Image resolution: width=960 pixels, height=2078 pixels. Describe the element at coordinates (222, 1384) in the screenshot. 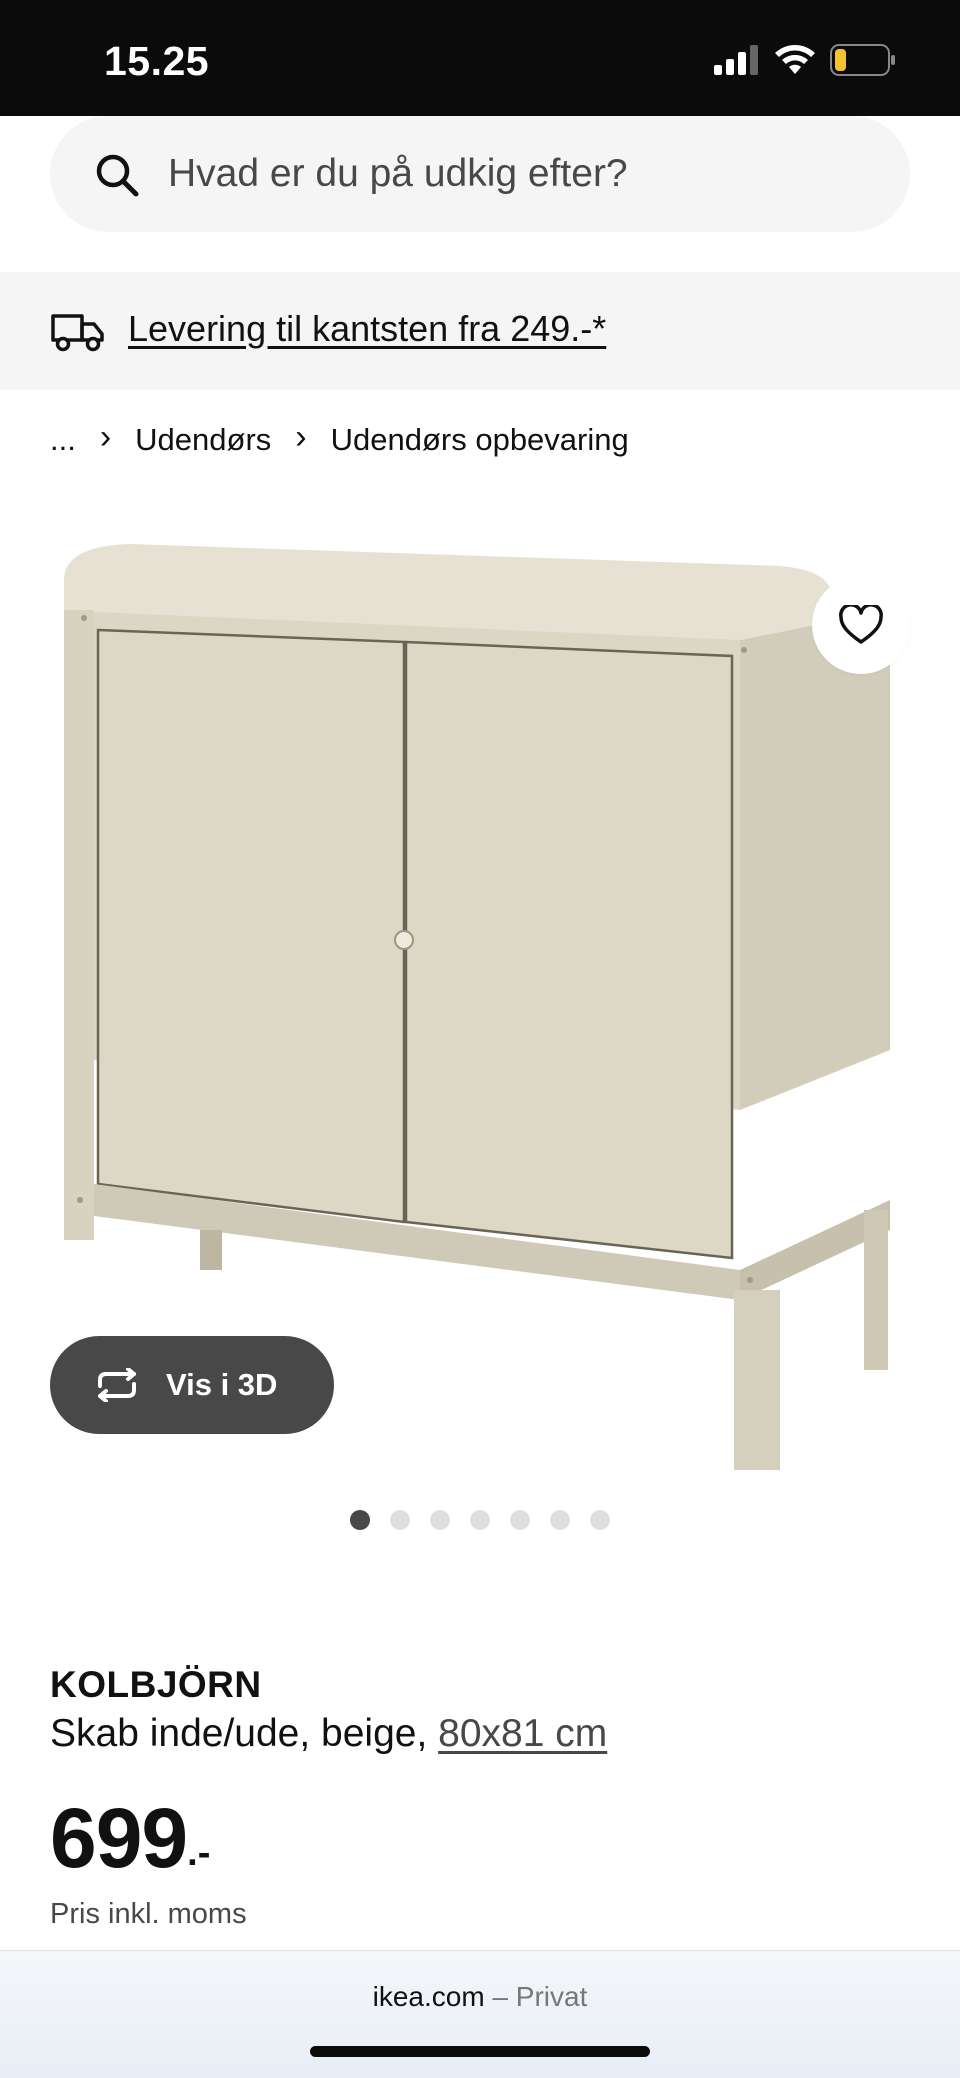

I see `view-3d-label: Vis i 3D` at that location.